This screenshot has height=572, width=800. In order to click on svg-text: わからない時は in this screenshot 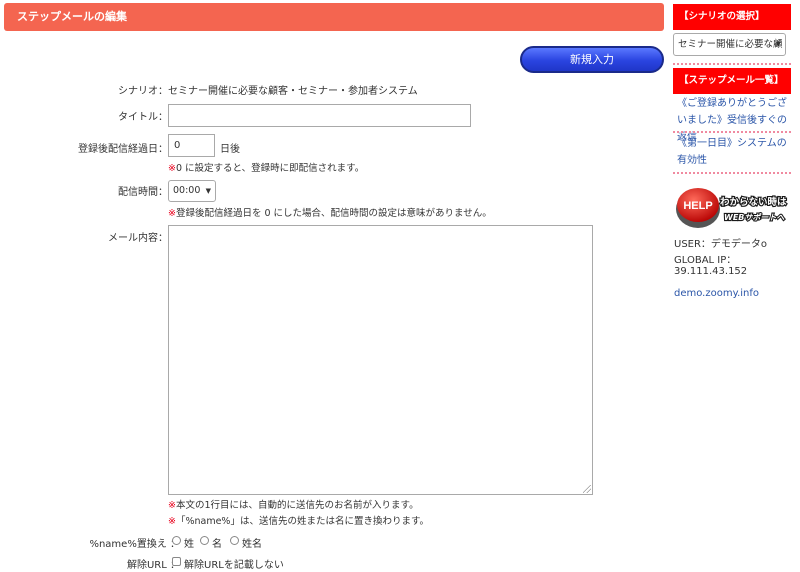, I will do `click(753, 202)`.